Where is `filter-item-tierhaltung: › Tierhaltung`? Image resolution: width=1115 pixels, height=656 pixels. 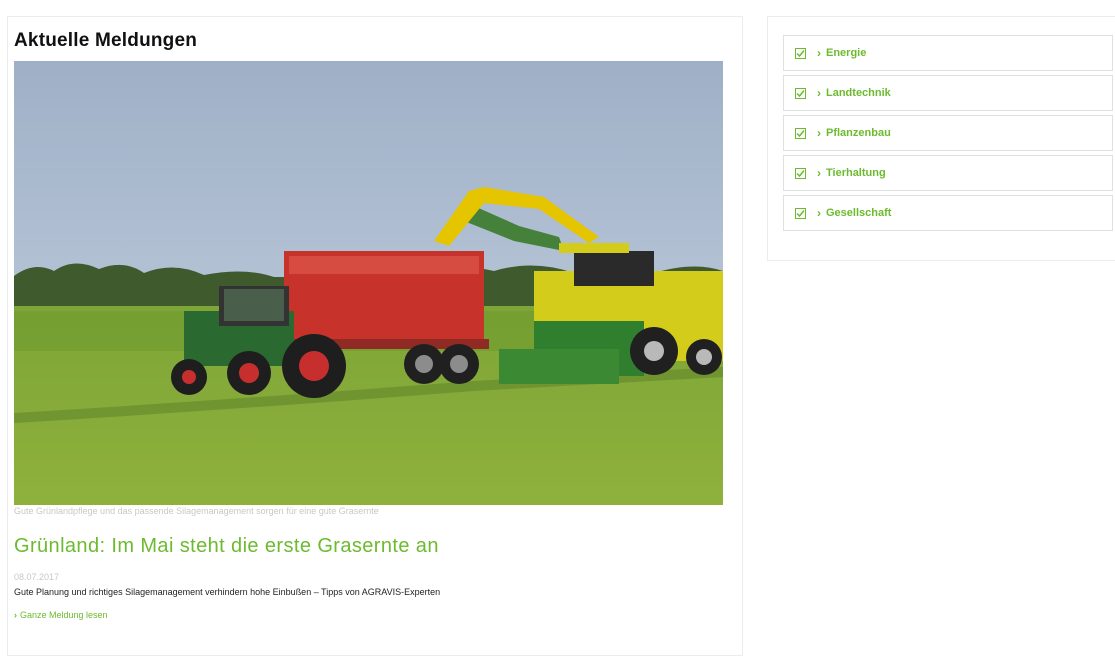
filter-item-tierhaltung: › Tierhaltung is located at coordinates (948, 173).